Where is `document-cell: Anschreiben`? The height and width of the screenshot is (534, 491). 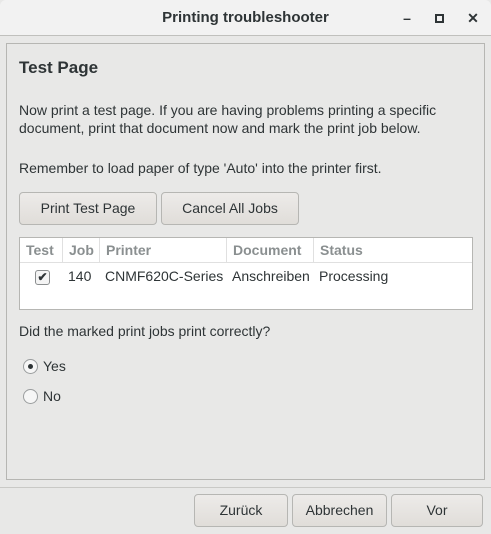 document-cell: Anschreiben is located at coordinates (271, 276).